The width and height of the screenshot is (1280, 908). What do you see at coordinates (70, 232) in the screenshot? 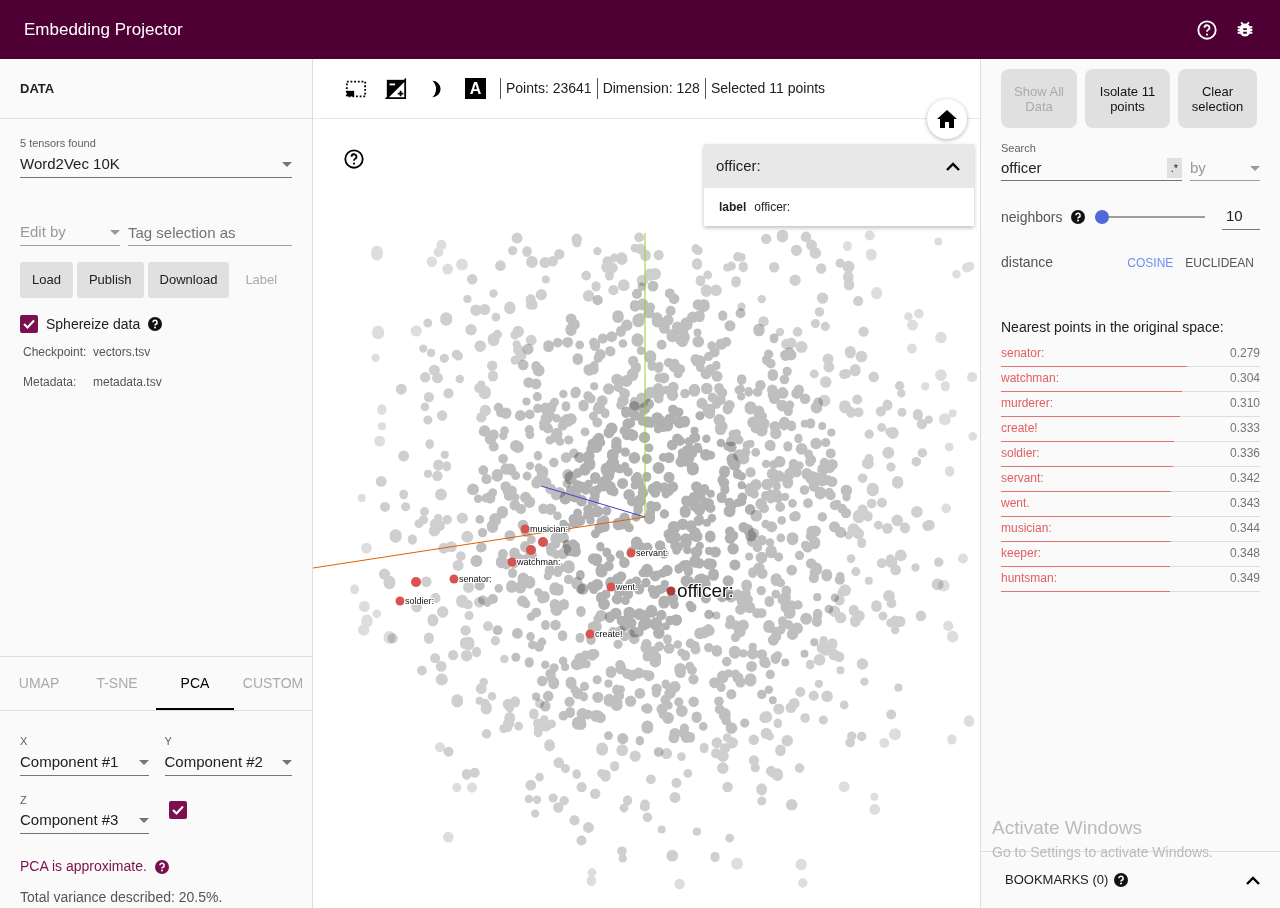
I see `edit-by-dropdown: Edit by` at bounding box center [70, 232].